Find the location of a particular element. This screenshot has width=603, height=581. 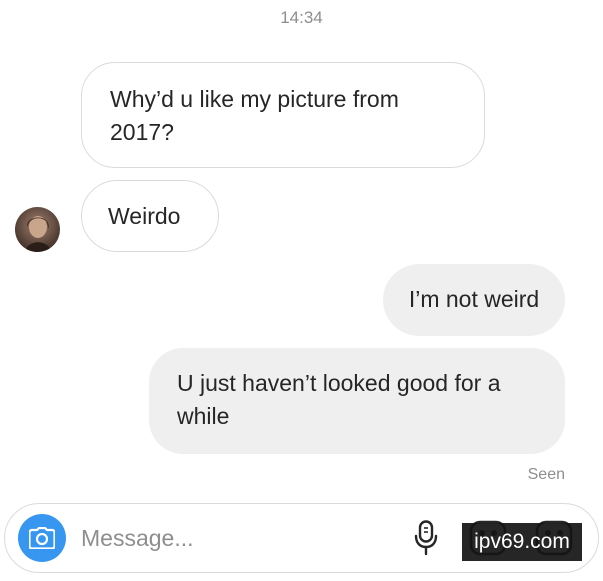

microphone-button is located at coordinates (426, 538).